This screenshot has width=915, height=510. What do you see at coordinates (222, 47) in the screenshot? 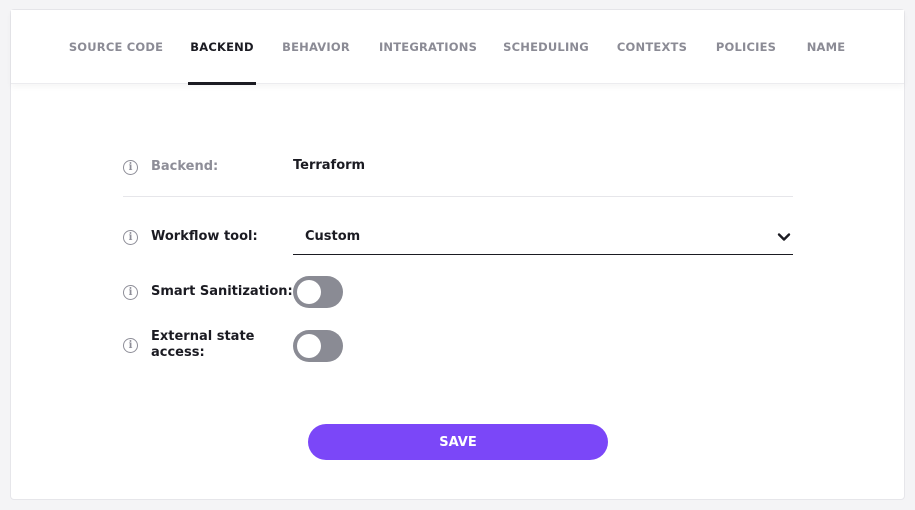
I see `tab-backend: BACKEND` at bounding box center [222, 47].